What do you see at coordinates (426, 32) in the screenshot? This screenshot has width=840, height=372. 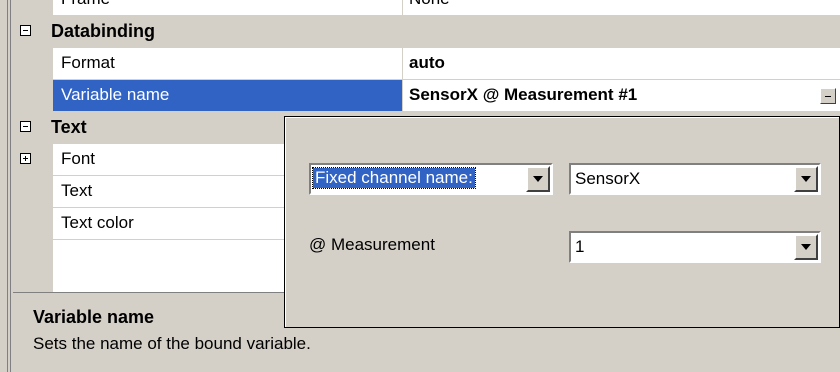 I see `category-databinding: Databinding` at bounding box center [426, 32].